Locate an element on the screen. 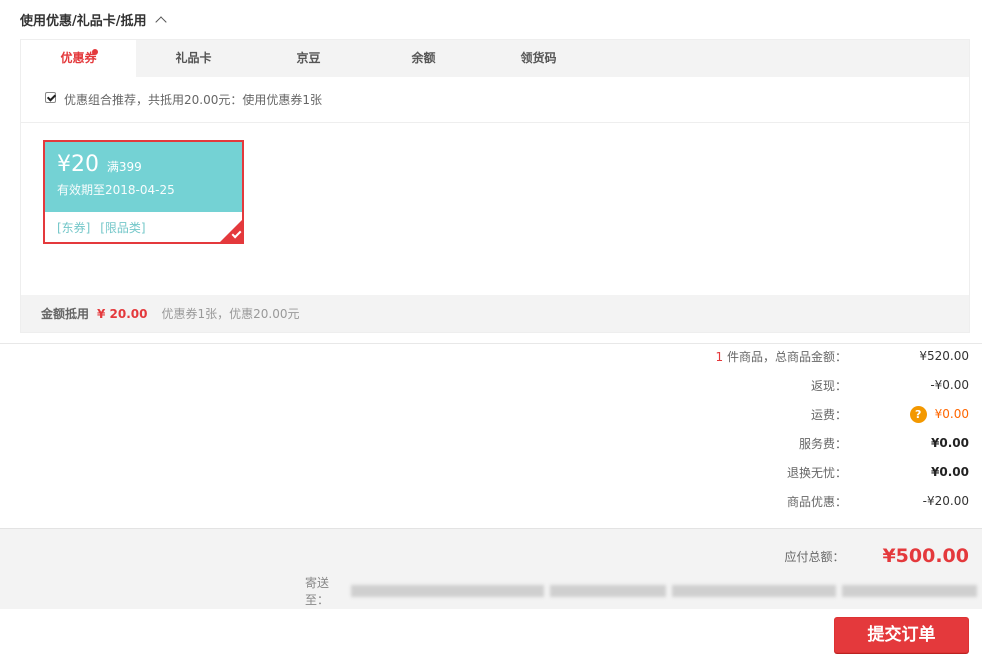 This screenshot has width=982, height=664. address-label: 寄送至： is located at coordinates (317, 591).